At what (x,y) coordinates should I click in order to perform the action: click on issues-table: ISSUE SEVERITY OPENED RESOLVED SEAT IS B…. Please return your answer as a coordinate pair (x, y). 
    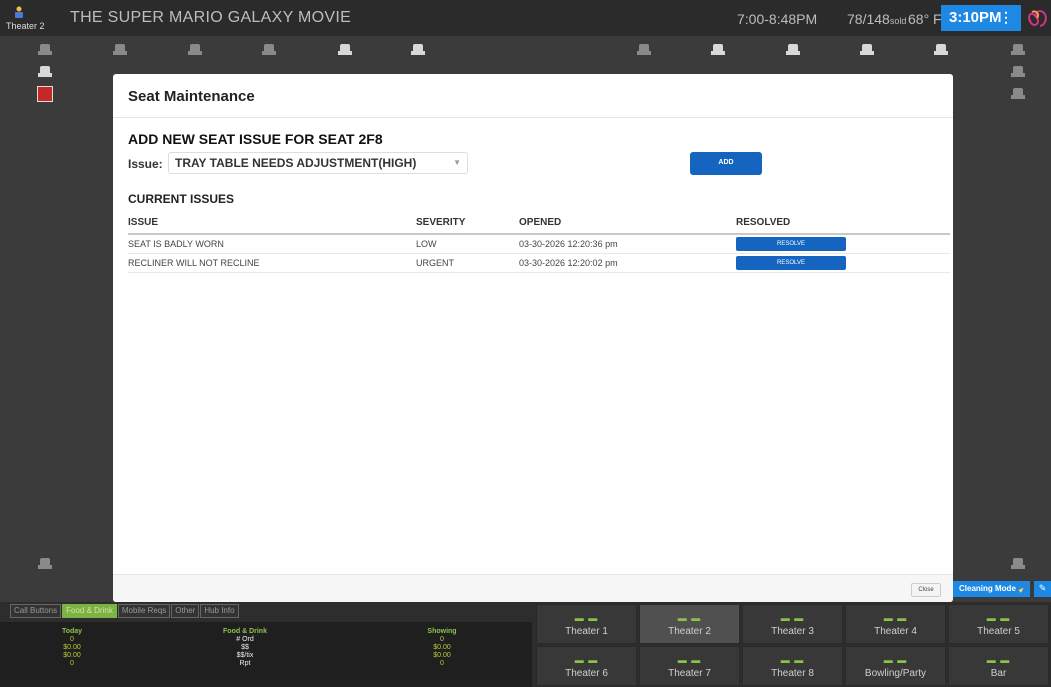
    Looking at the image, I should click on (539, 242).